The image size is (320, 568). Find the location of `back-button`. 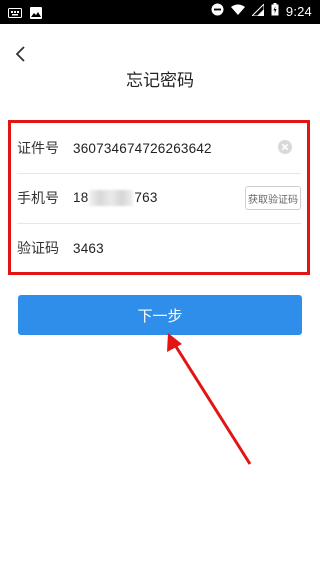

back-button is located at coordinates (20, 54).